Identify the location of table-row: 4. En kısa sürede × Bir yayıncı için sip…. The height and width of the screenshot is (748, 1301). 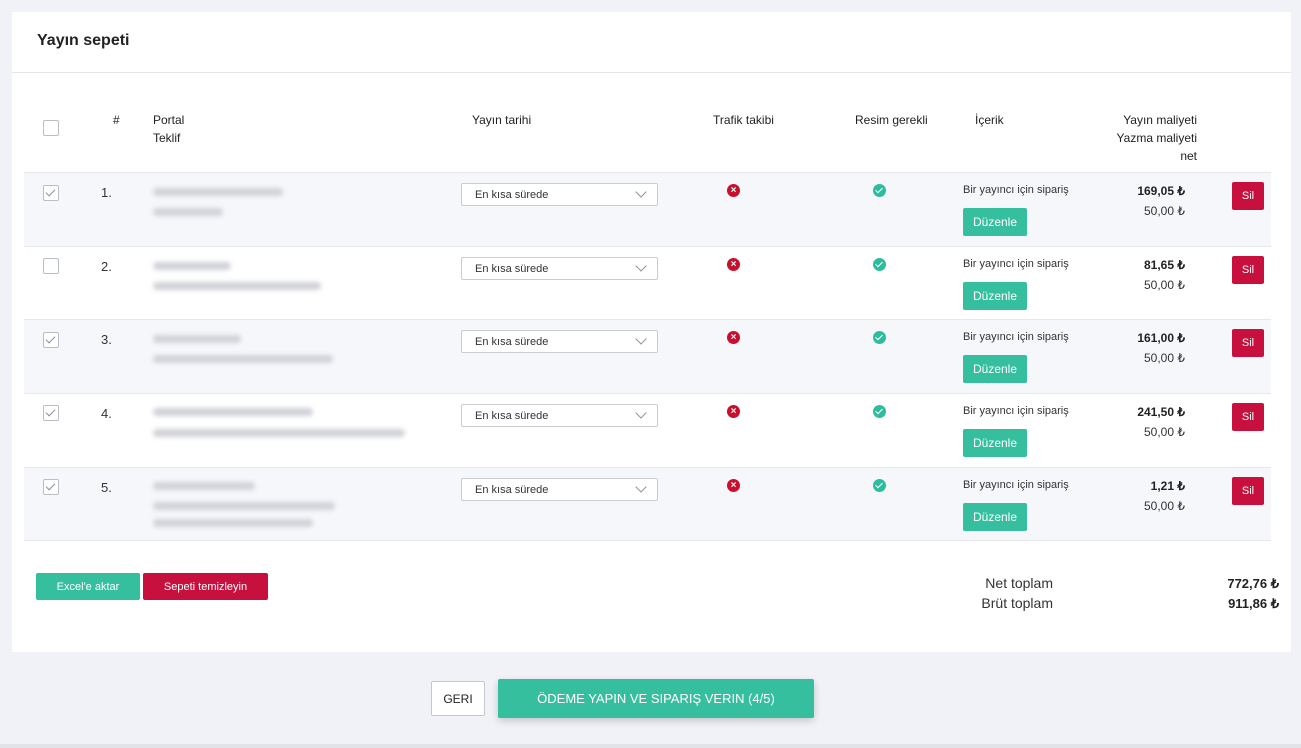
(647, 430).